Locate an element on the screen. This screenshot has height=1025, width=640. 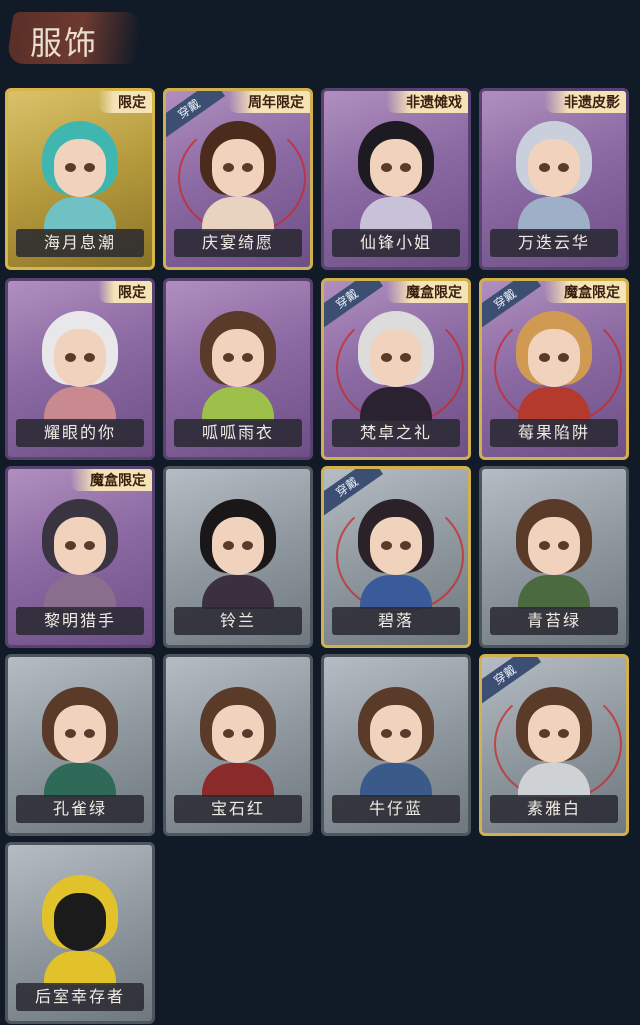
costume-card: 魔盒限定 穿戴 莓果陷阱 is located at coordinates (554, 369).